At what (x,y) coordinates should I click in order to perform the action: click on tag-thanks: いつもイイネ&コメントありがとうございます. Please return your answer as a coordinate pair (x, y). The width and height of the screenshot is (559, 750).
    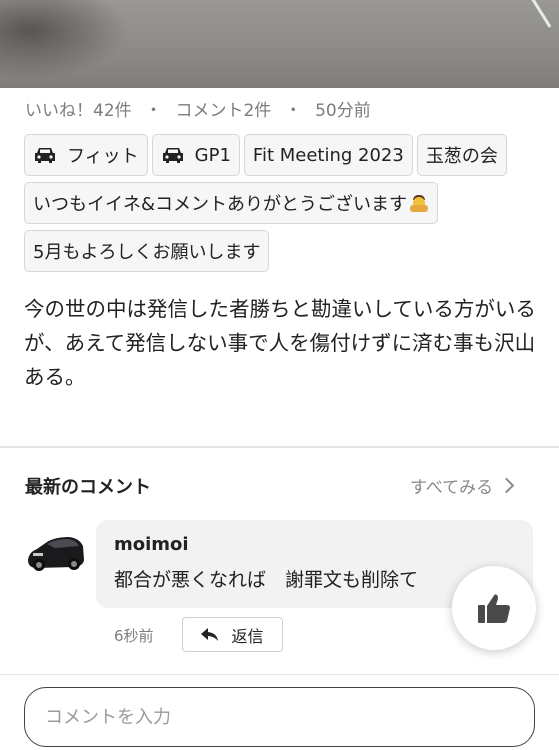
    Looking at the image, I should click on (231, 203).